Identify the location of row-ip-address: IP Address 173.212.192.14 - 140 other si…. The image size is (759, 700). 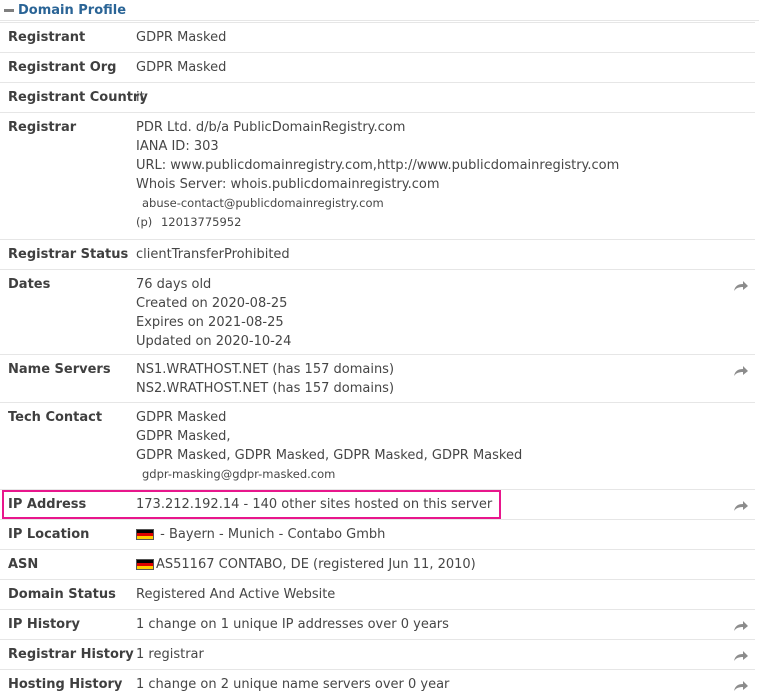
(377, 505).